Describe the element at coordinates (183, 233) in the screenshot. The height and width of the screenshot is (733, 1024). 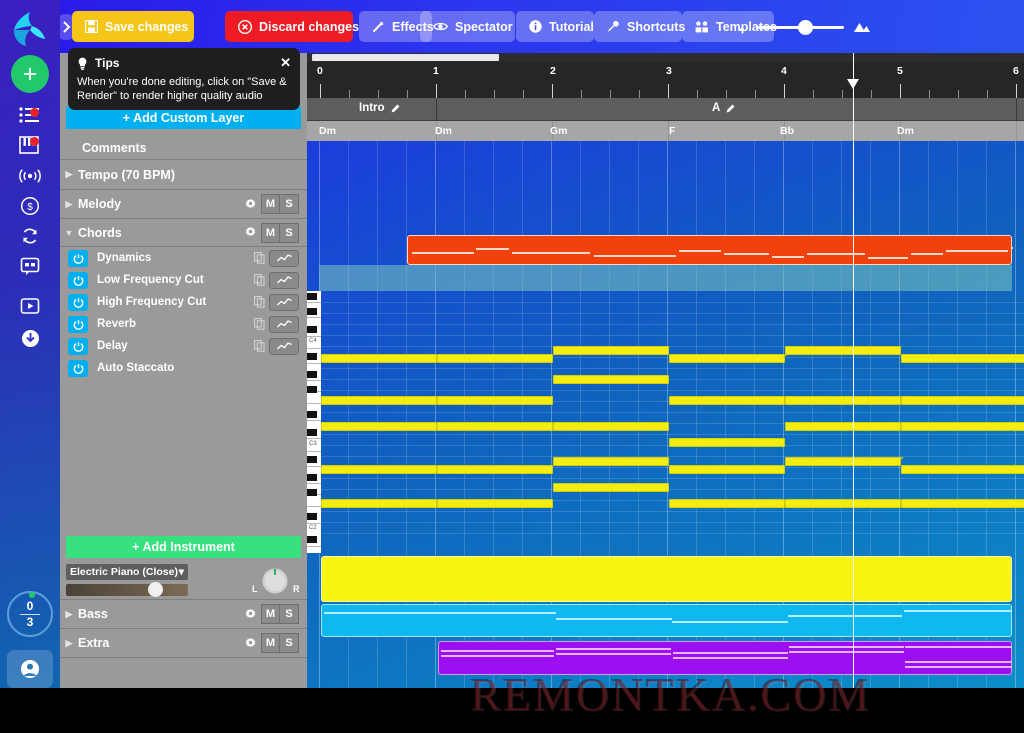
I see `layer-row-chords: ▼ Chords M S` at that location.